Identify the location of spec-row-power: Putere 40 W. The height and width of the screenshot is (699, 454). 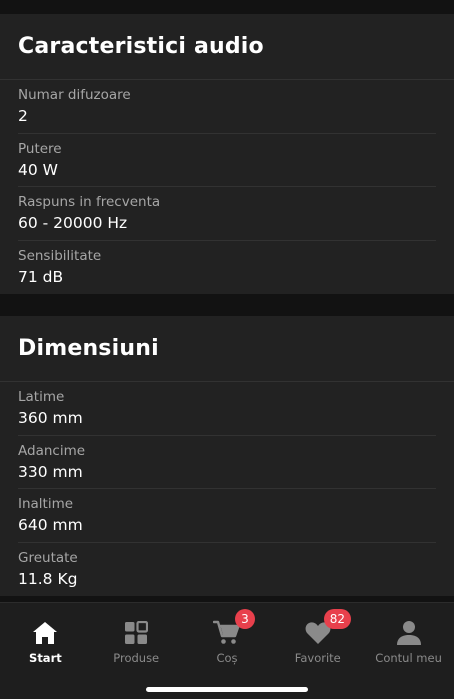
(227, 160).